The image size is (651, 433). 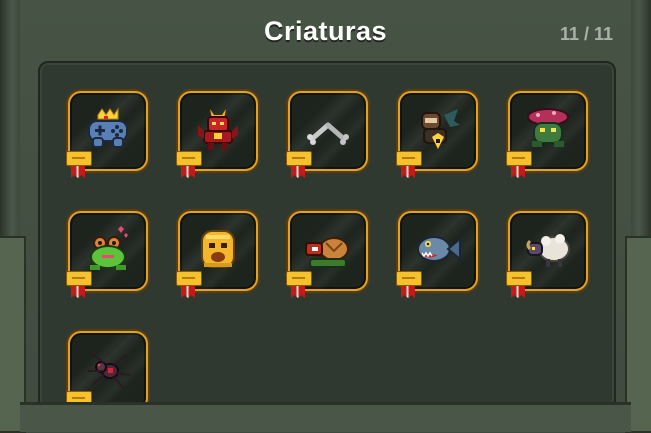 I want to click on gamepad-king-icon, so click(x=108, y=127).